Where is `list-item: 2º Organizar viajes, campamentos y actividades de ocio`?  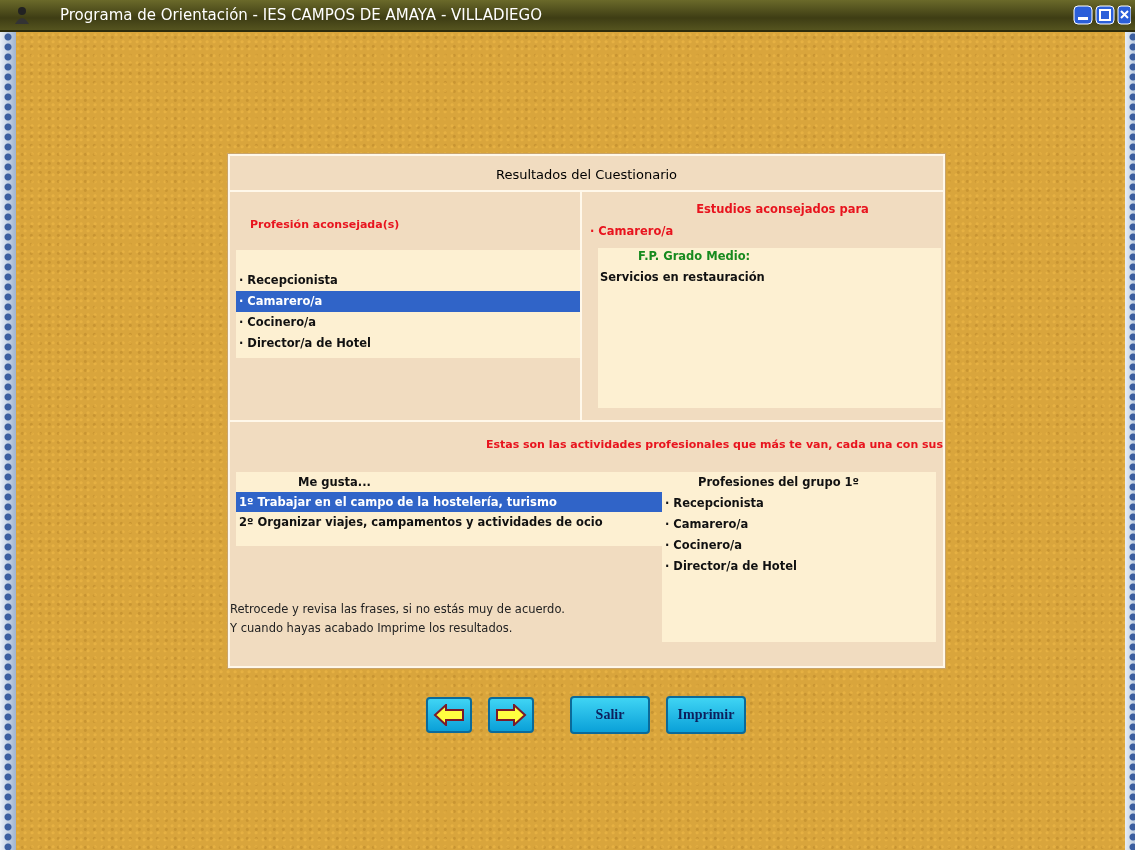 list-item: 2º Organizar viajes, campamentos y actividades de ocio is located at coordinates (449, 522).